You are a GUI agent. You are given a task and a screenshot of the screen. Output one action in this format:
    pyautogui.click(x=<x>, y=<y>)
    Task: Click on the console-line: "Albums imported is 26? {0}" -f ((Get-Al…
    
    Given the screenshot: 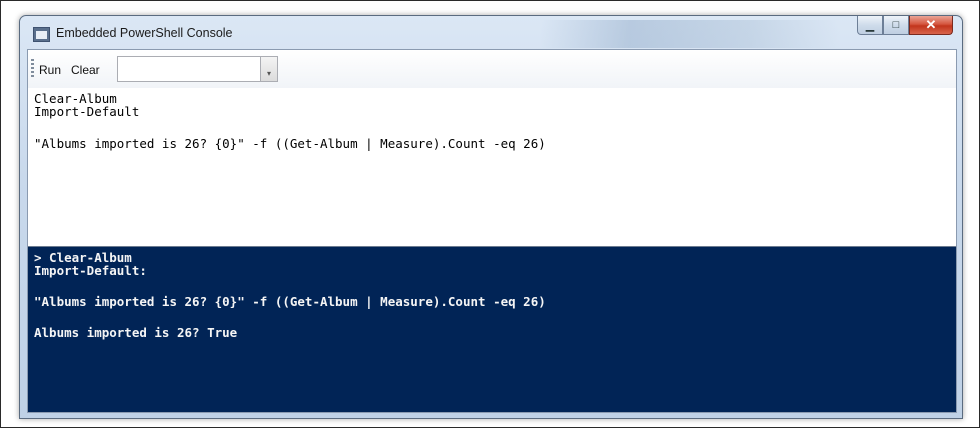 What is the action you would take?
    pyautogui.click(x=290, y=301)
    